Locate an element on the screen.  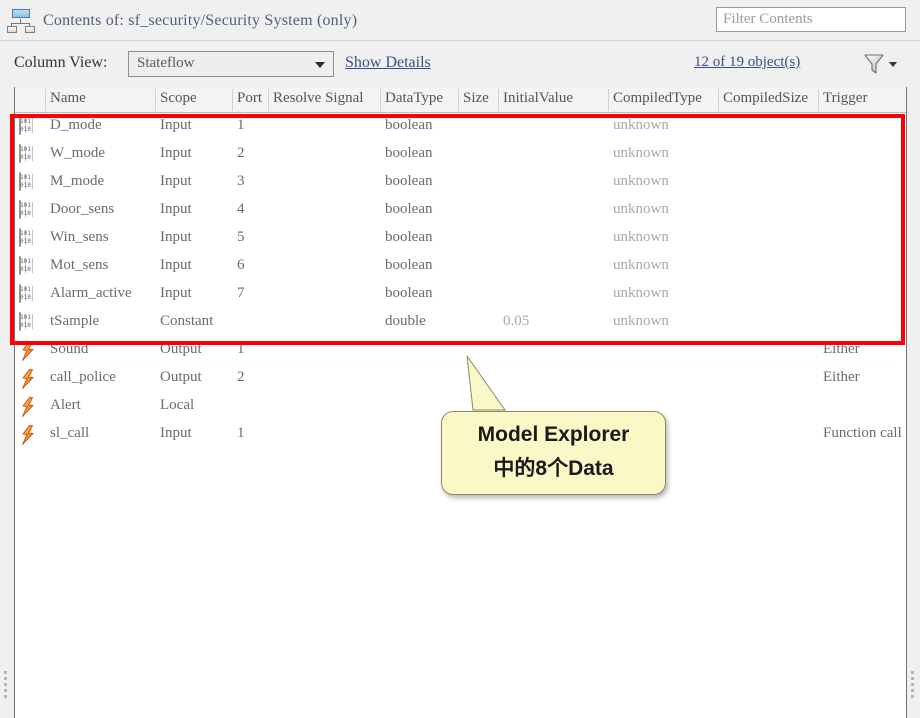
cell-name: Sound is located at coordinates (69, 349).